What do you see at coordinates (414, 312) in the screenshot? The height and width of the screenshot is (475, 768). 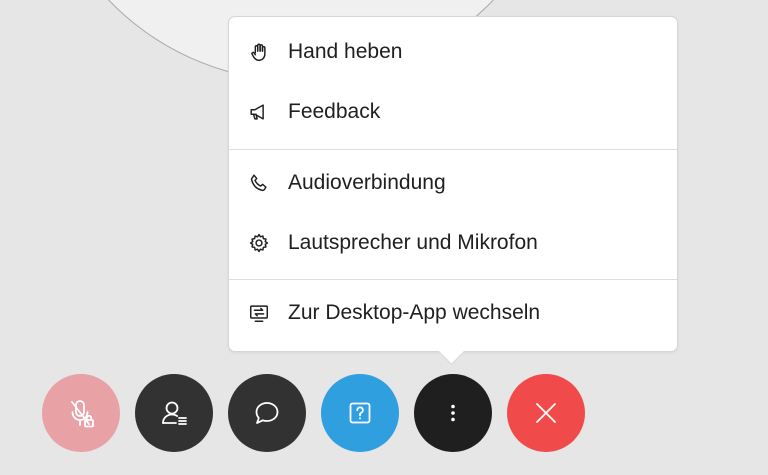 I see `menu-item-label: Zur Desktop-App wechseln` at bounding box center [414, 312].